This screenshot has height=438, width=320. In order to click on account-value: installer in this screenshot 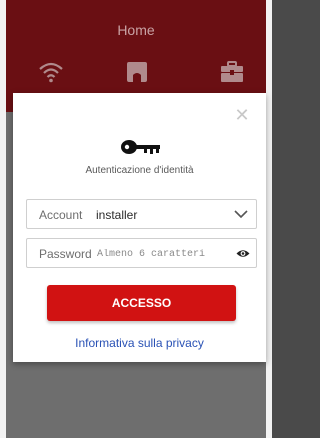, I will do `click(117, 215)`.